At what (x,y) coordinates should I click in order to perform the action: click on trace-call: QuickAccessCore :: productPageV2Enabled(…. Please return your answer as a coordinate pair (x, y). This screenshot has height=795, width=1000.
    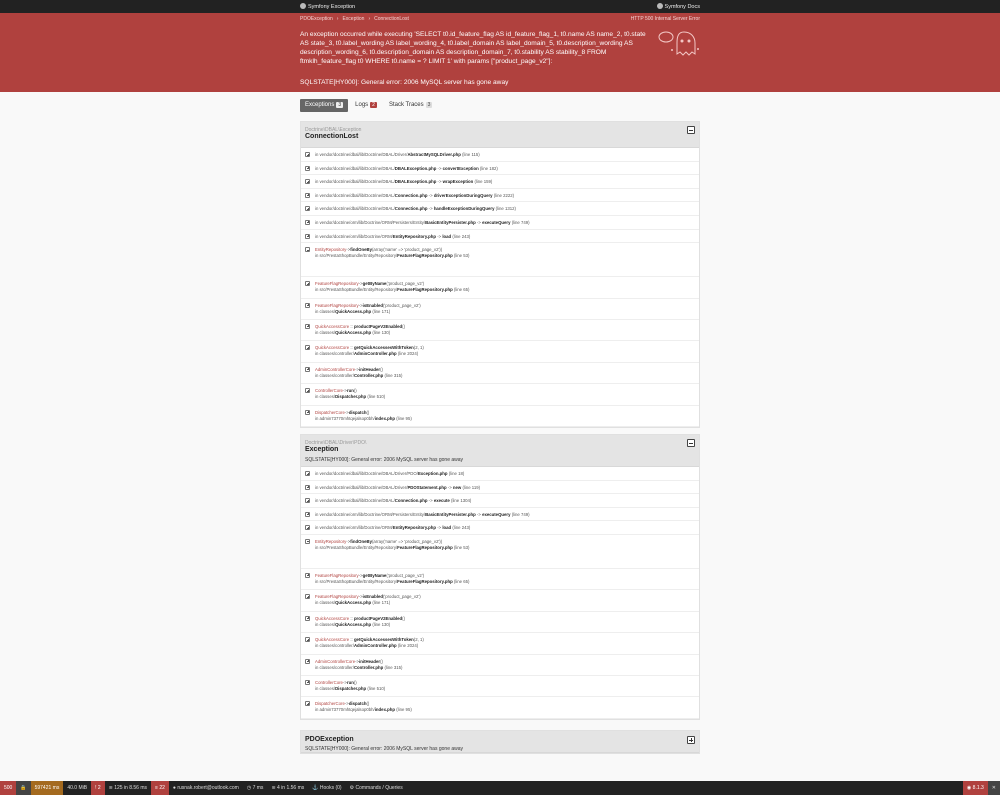
    Looking at the image, I should click on (360, 618).